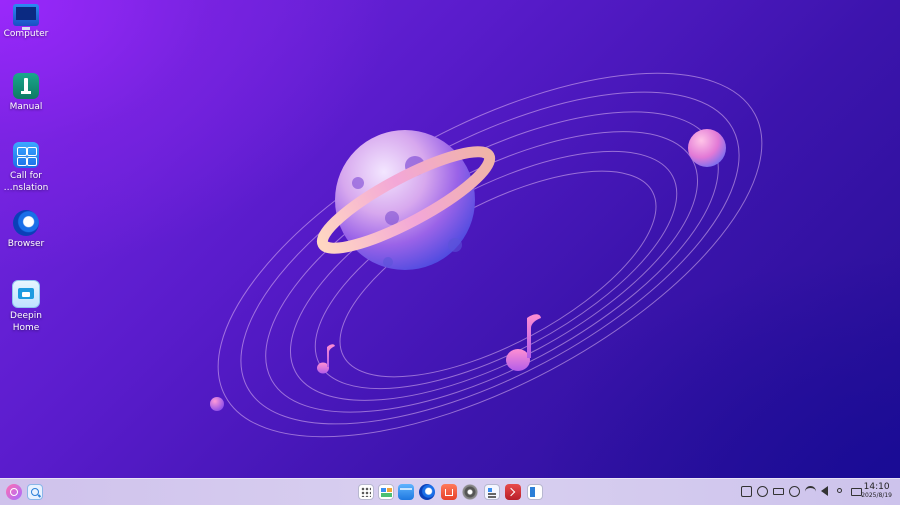  What do you see at coordinates (778, 491) in the screenshot?
I see `battery-icon` at bounding box center [778, 491].